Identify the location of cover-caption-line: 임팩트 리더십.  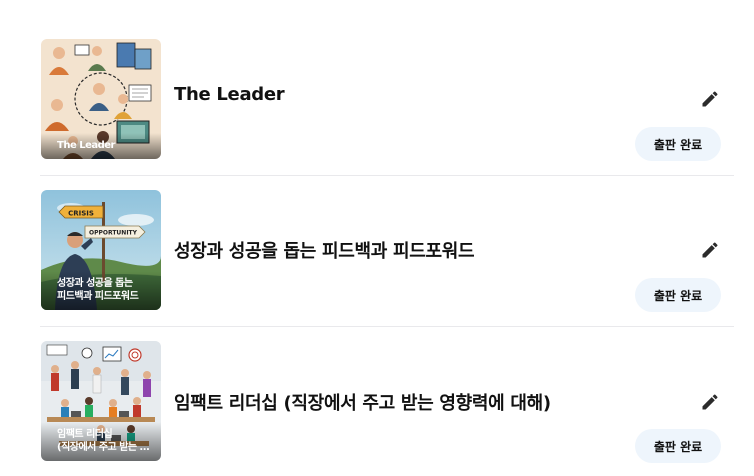
(85, 434).